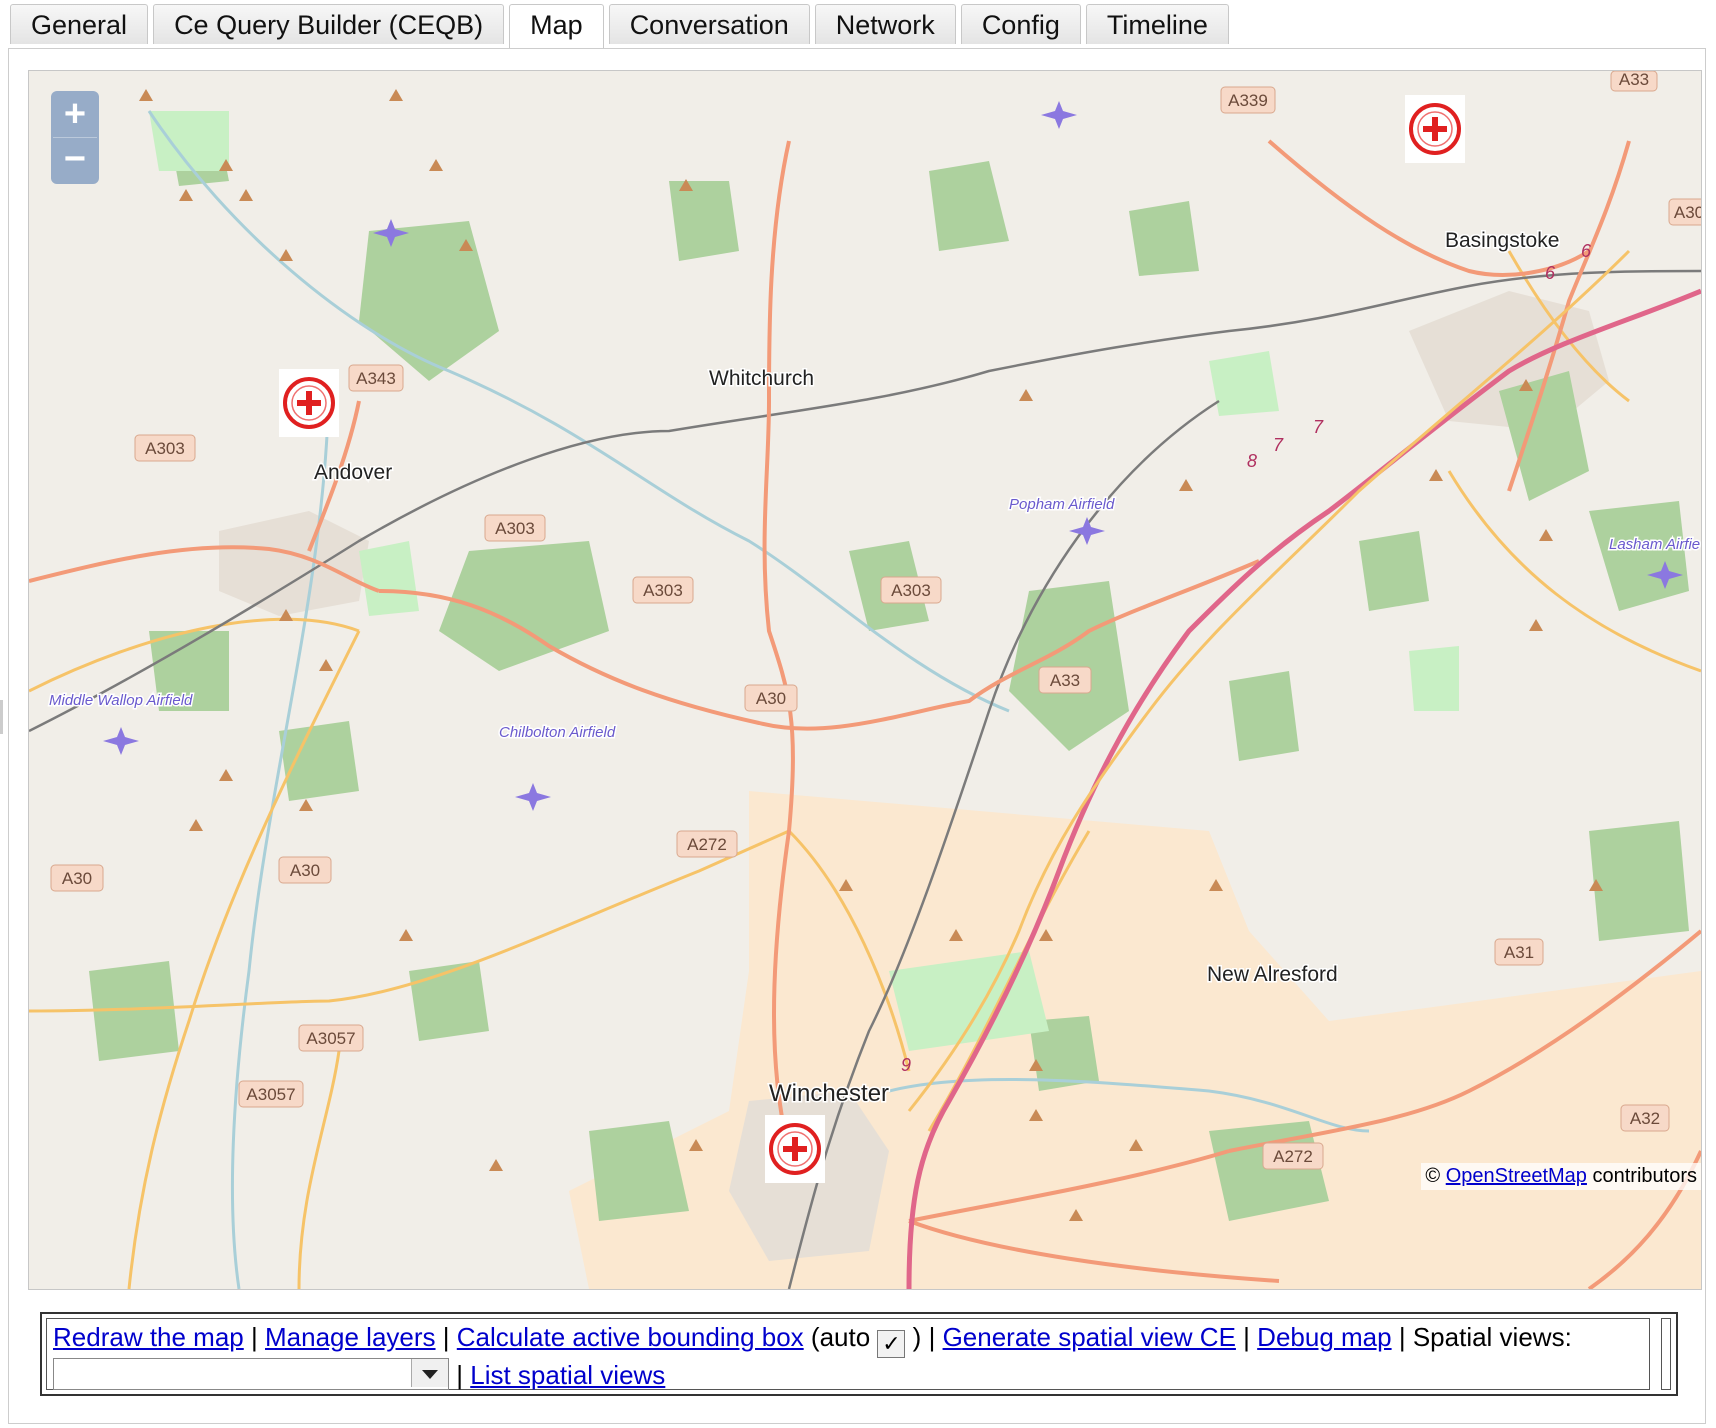 The width and height of the screenshot is (1716, 1428). Describe the element at coordinates (557, 732) in the screenshot. I see `airfield-label: Chilbolton Airfield` at that location.